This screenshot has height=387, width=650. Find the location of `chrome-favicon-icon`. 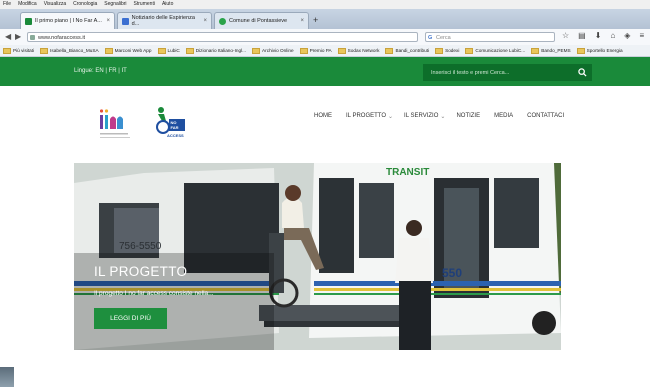

chrome-favicon-icon is located at coordinates (222, 21).